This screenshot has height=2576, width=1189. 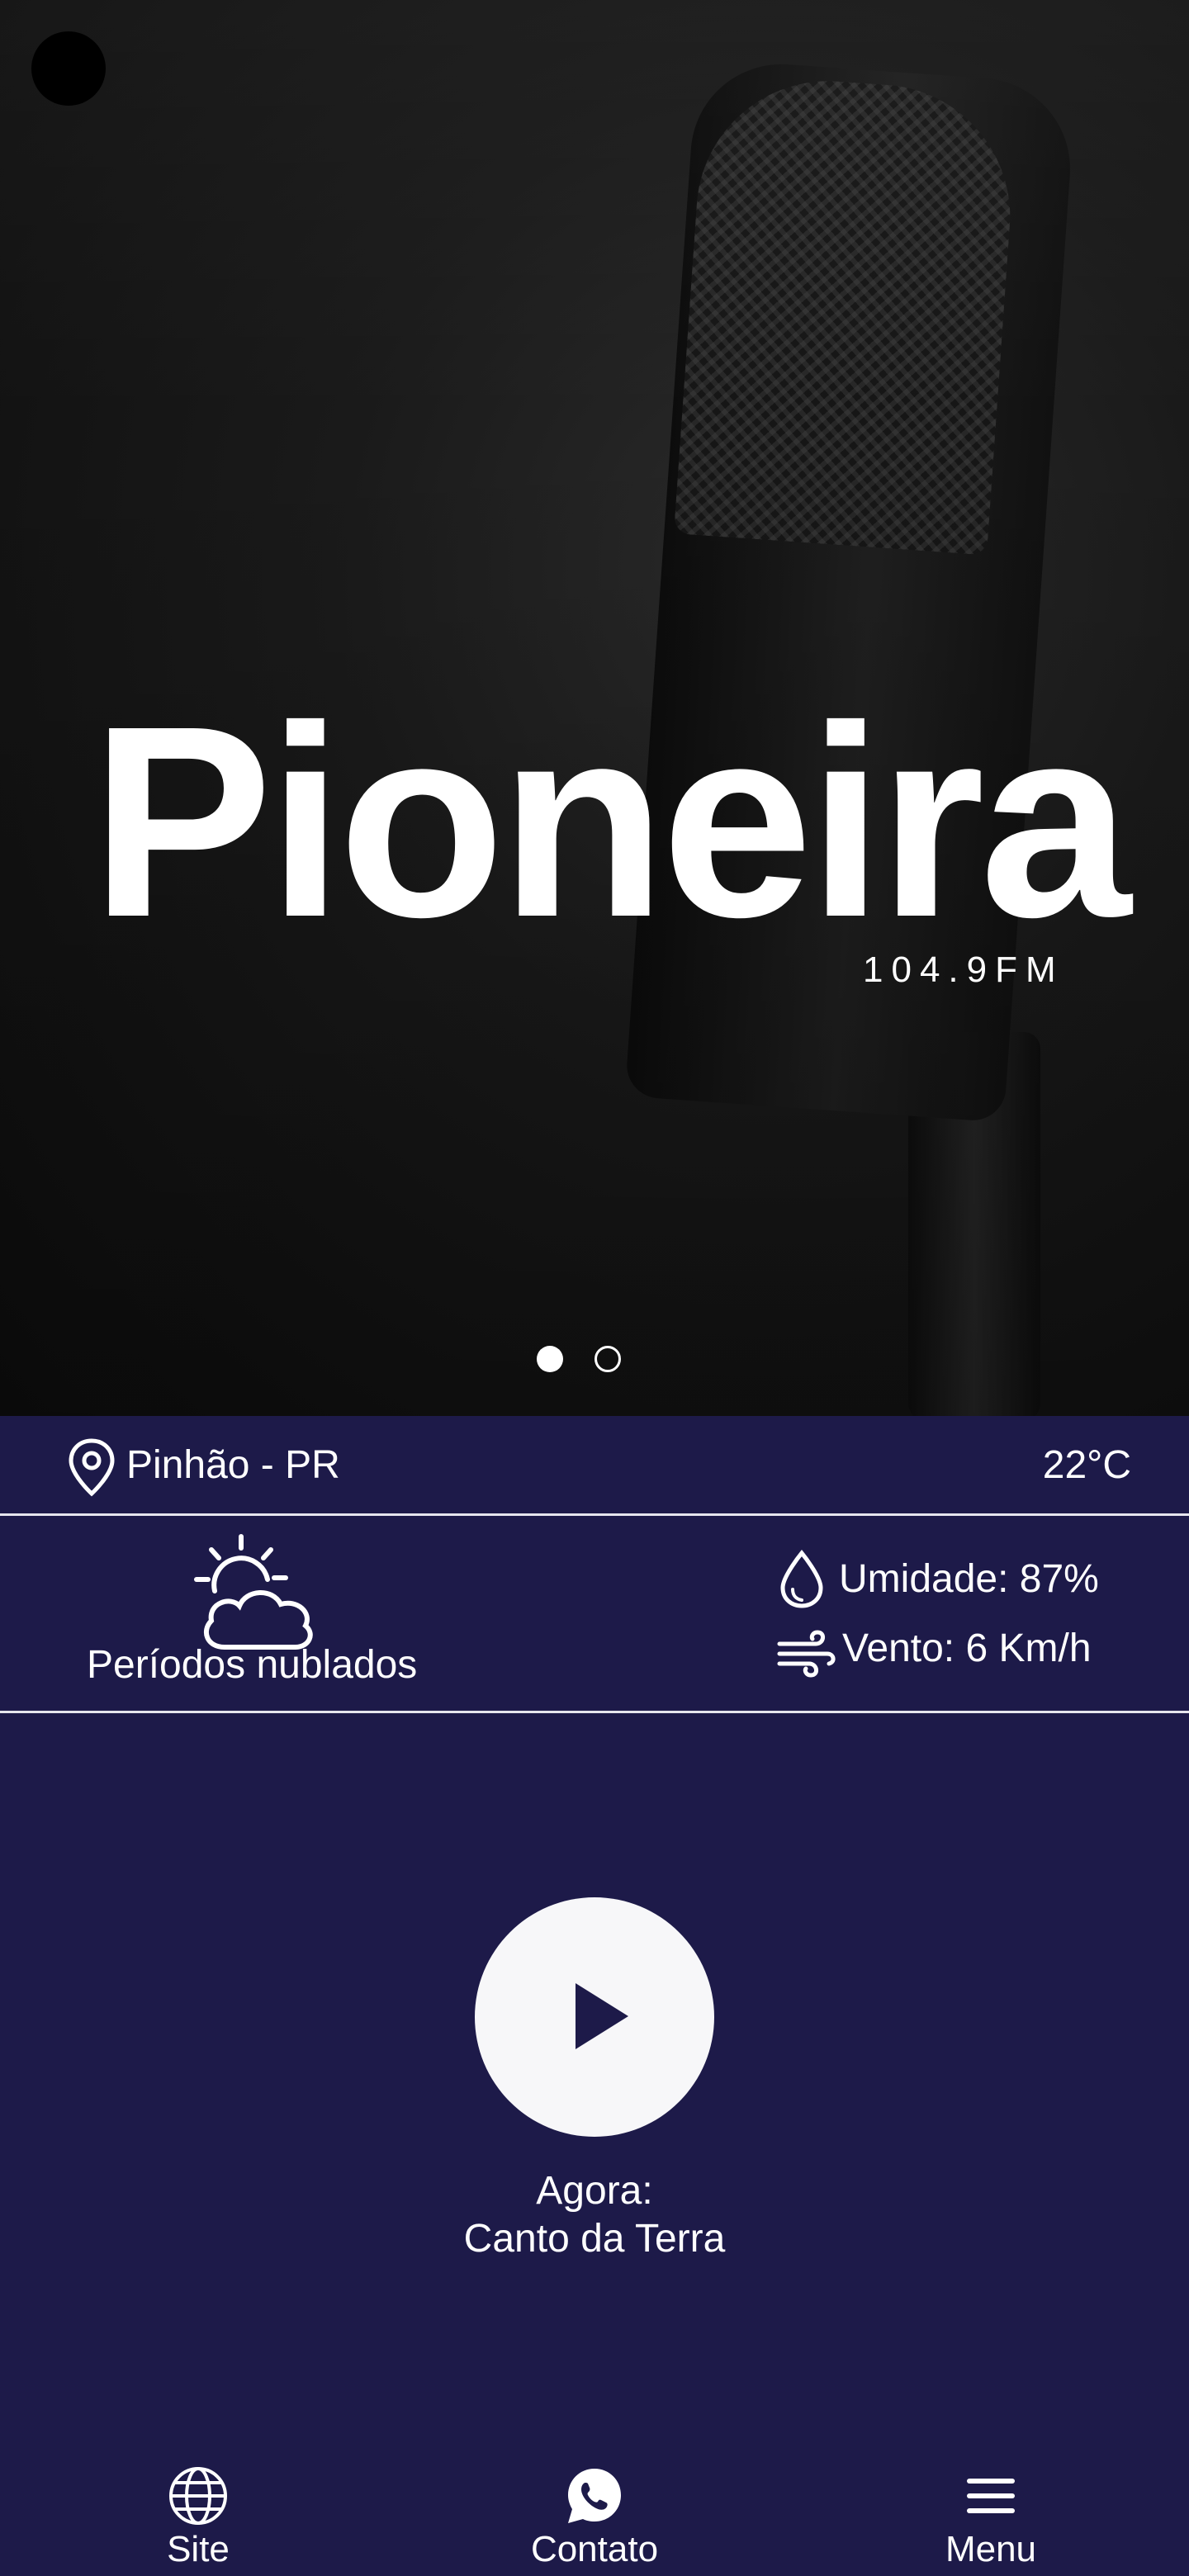 What do you see at coordinates (801, 1579) in the screenshot?
I see `water-drop-icon` at bounding box center [801, 1579].